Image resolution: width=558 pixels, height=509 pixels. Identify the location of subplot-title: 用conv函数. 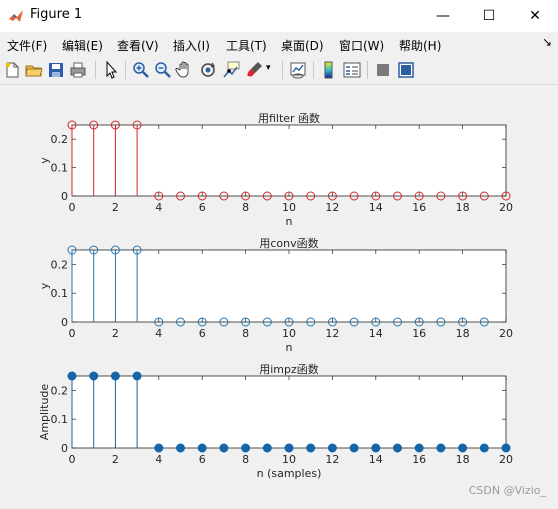
(288, 243).